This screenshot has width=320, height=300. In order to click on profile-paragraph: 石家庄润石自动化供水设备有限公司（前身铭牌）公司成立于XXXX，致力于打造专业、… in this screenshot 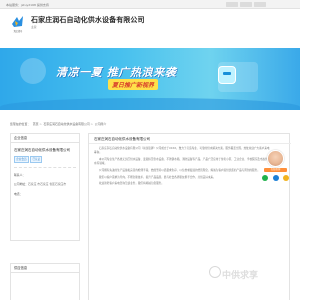, I will do `click(182, 151)`.